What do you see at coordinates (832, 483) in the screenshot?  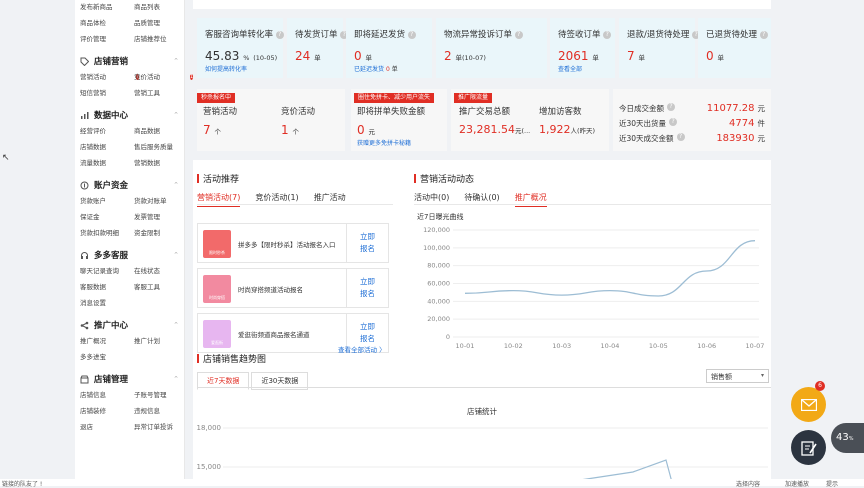 I see `status-hint: 提示` at bounding box center [832, 483].